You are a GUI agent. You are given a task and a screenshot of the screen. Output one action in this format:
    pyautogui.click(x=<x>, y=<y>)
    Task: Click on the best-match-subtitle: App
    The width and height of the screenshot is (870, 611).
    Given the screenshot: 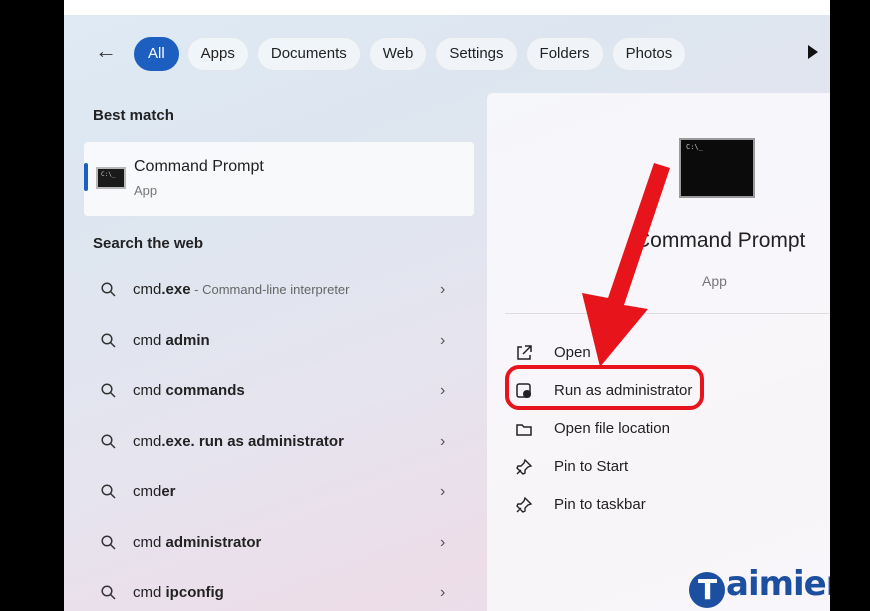 What is the action you would take?
    pyautogui.click(x=146, y=190)
    